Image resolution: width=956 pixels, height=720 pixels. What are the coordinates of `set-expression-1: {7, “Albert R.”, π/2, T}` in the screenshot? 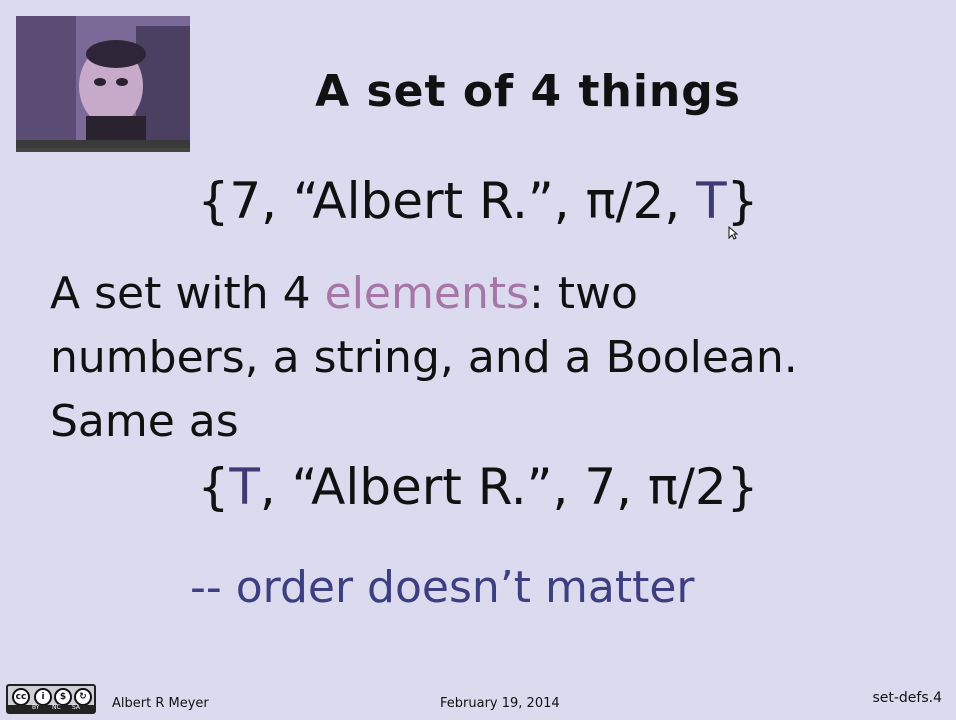 It's located at (478, 201).